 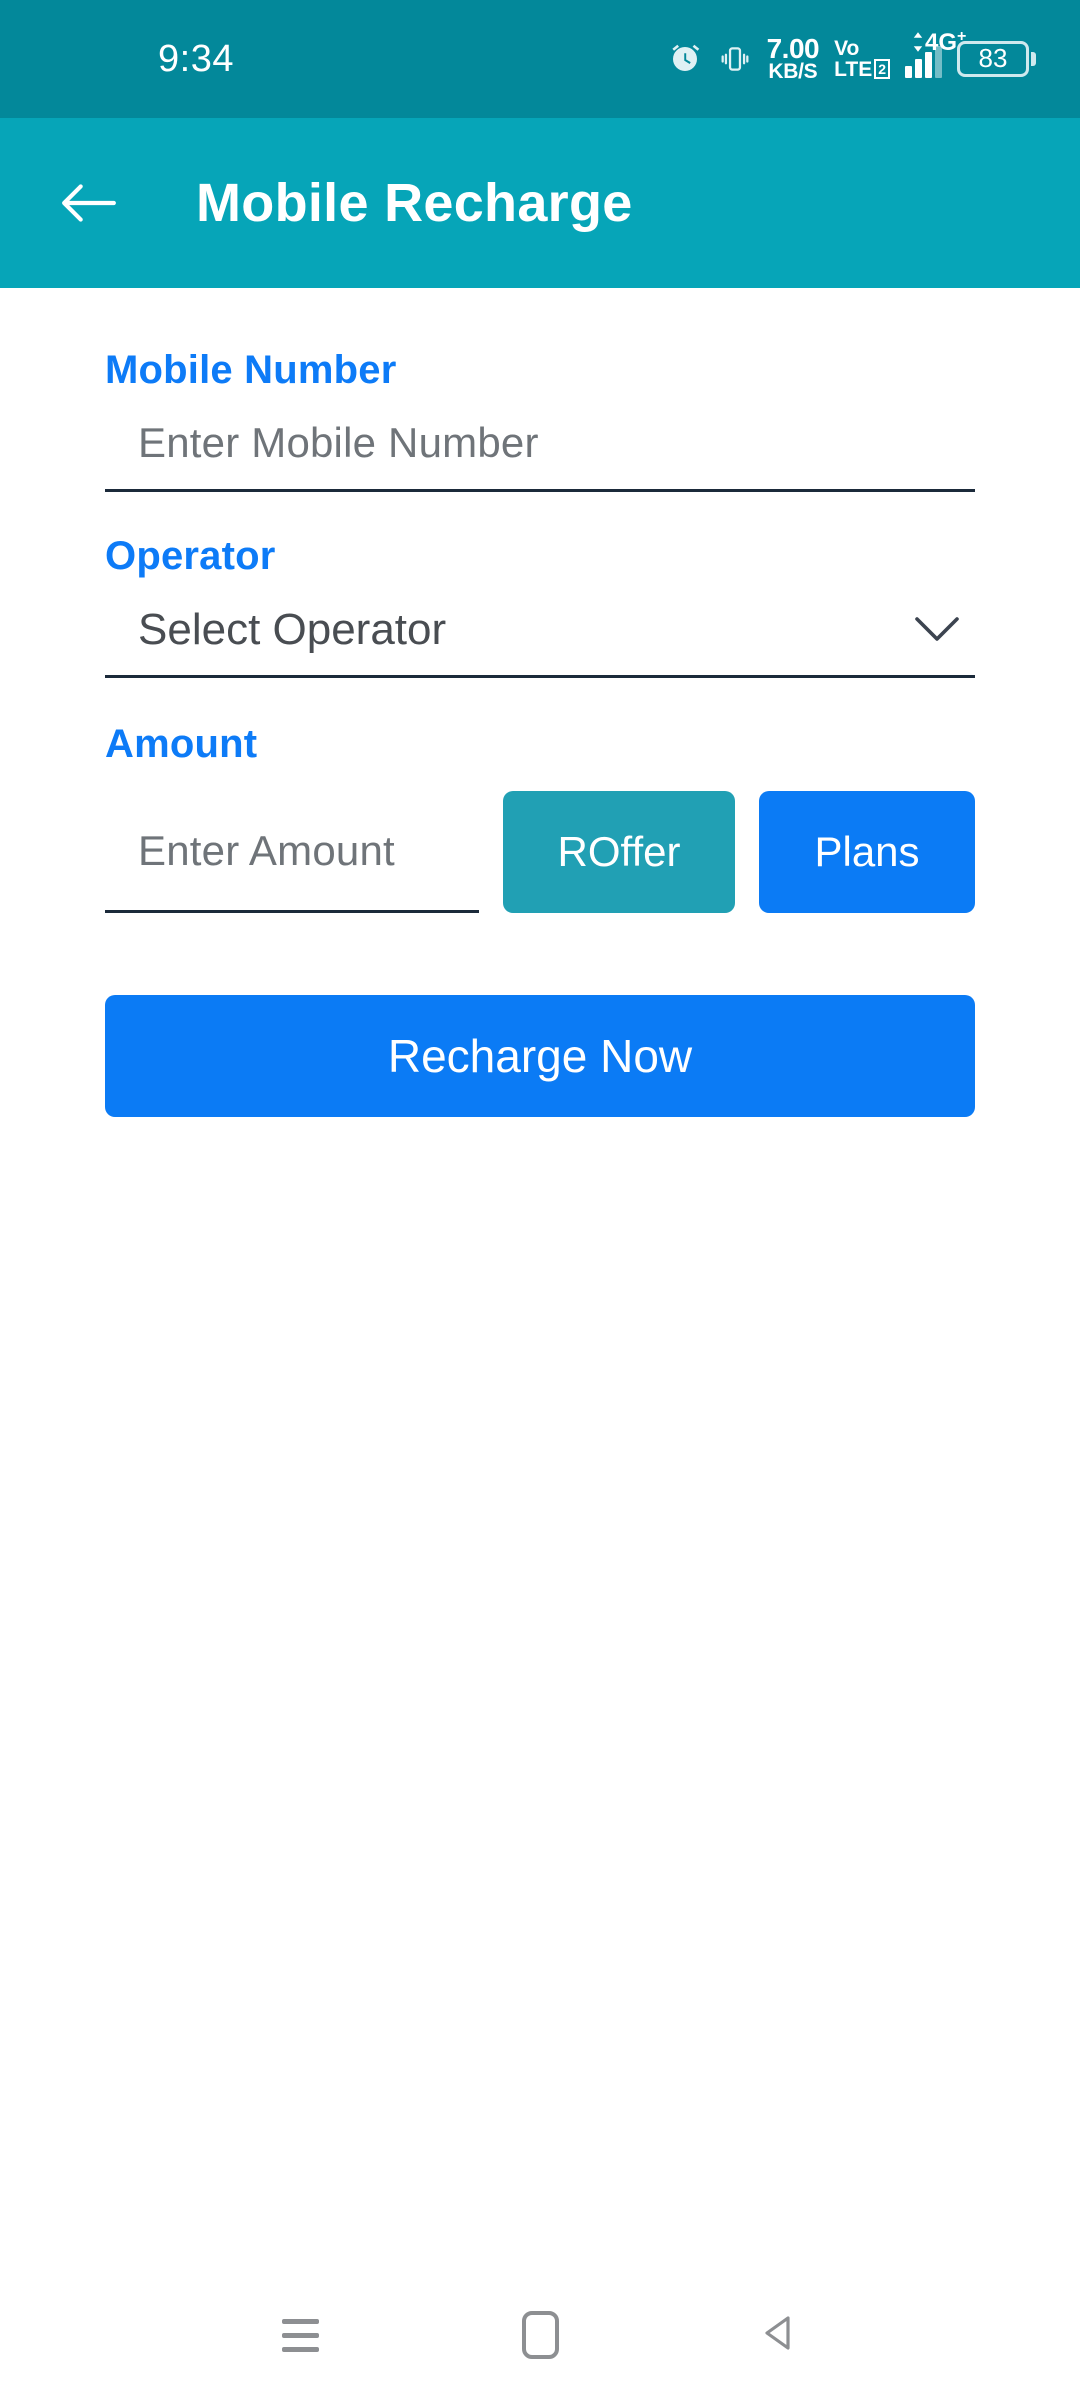 What do you see at coordinates (882, 69) in the screenshot?
I see `sim-slot-badge: 2` at bounding box center [882, 69].